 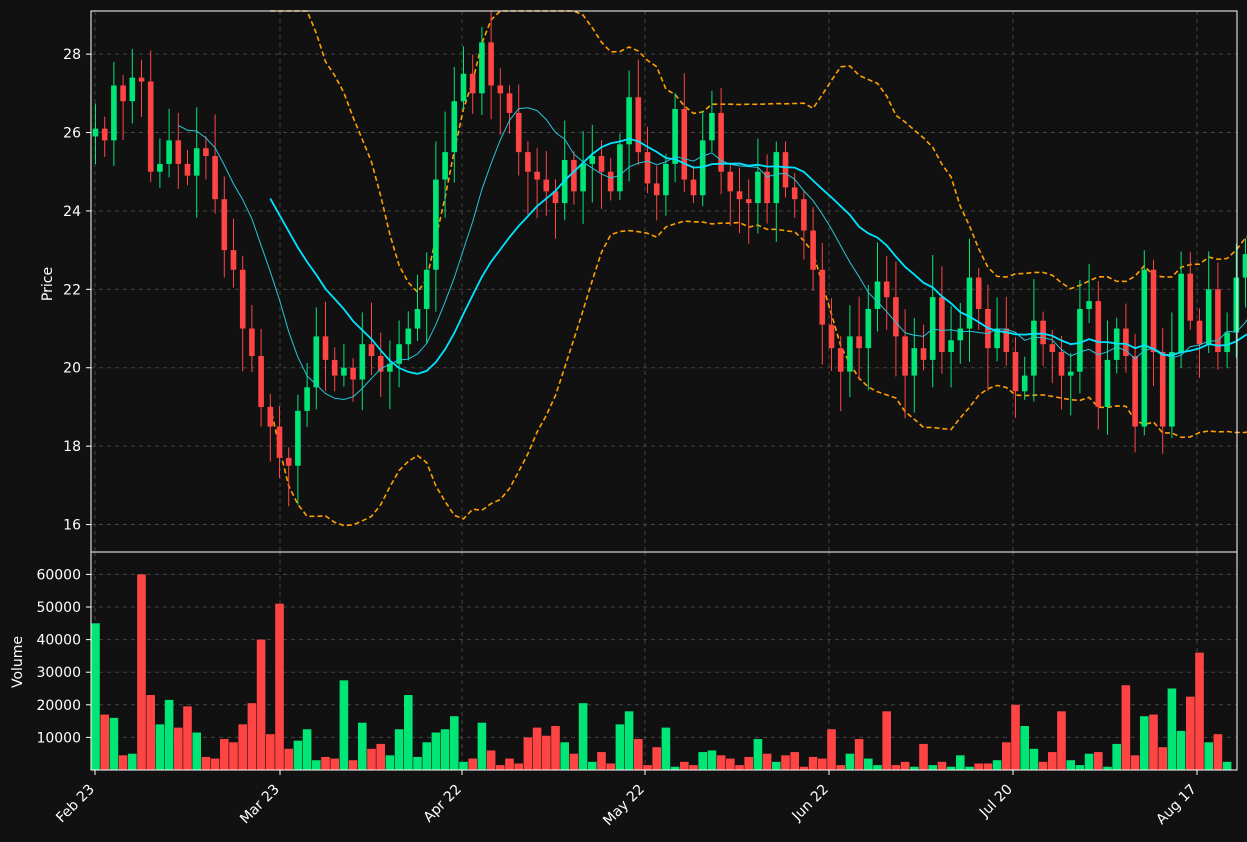 I want to click on volume-tick-label-0: 10000, so click(x=58, y=738).